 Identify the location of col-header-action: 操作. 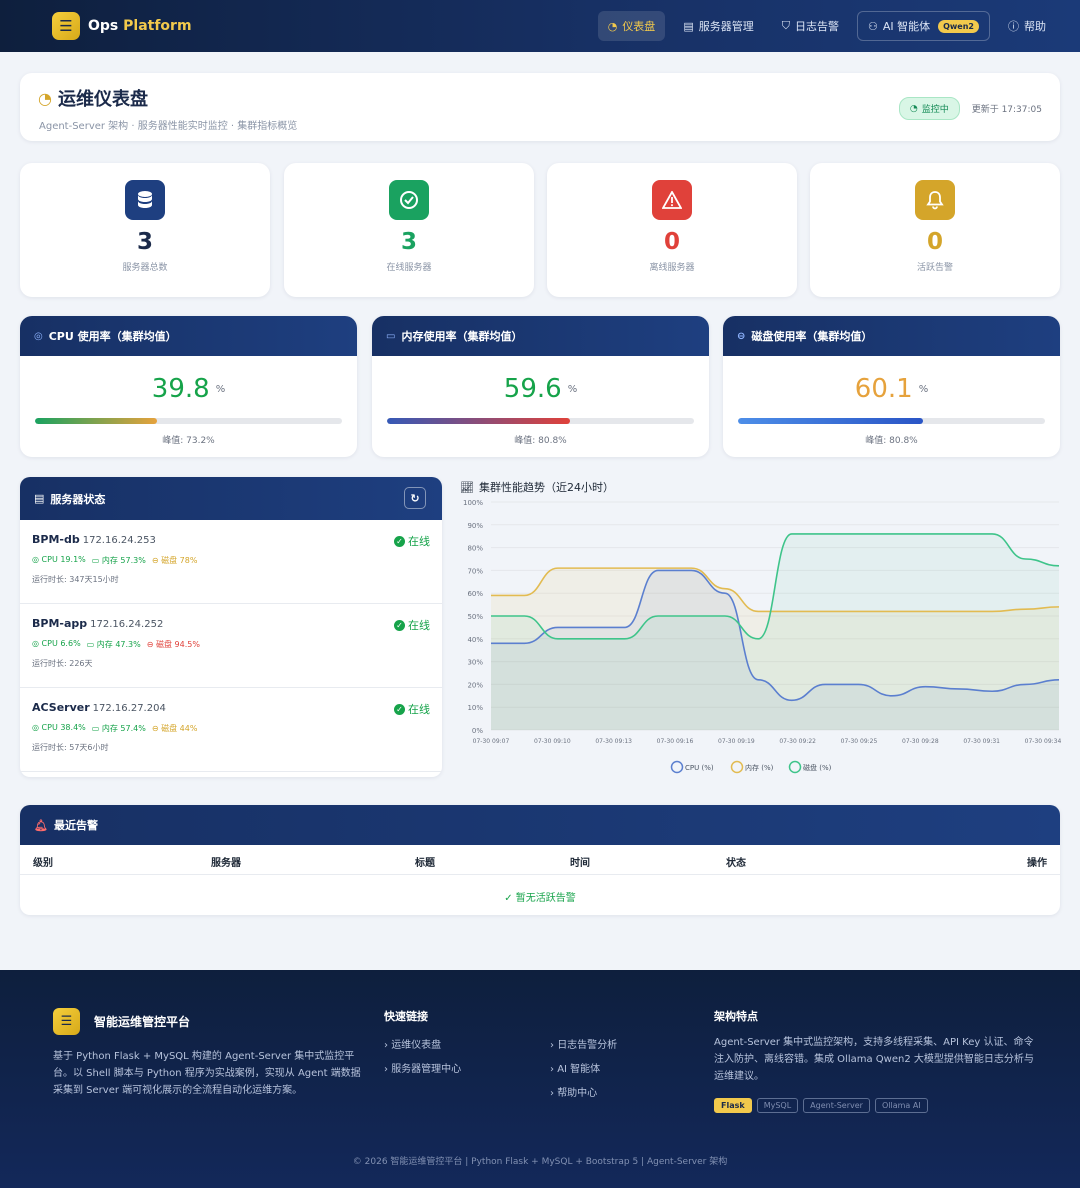
(1037, 863).